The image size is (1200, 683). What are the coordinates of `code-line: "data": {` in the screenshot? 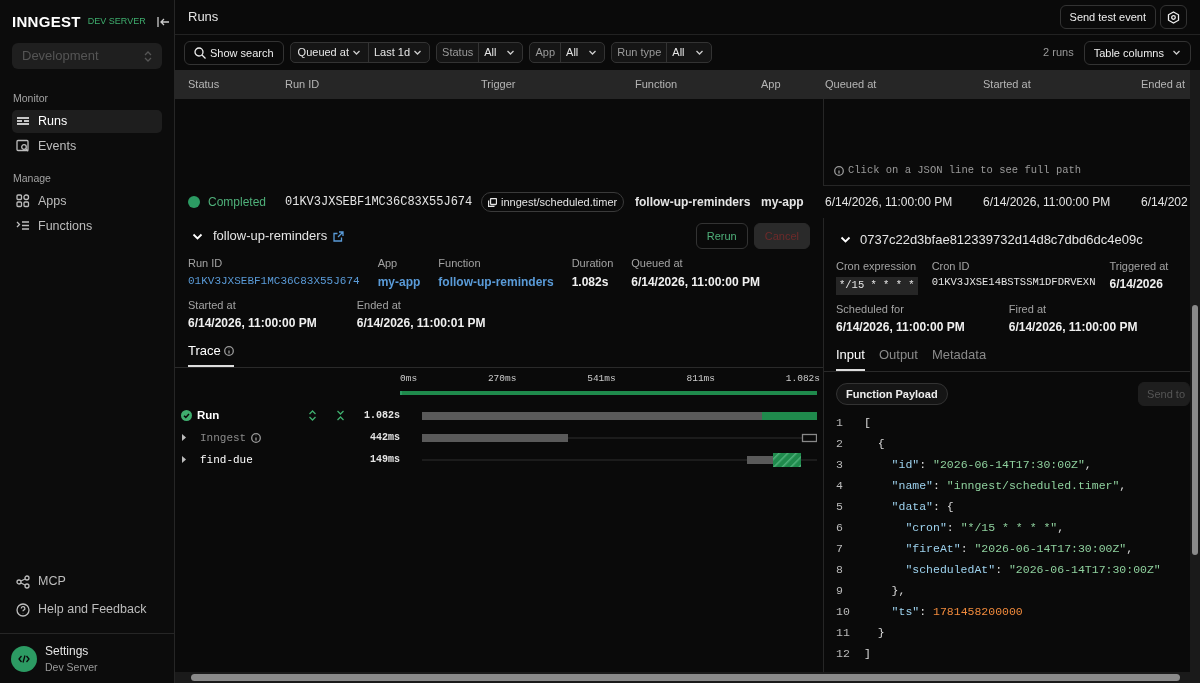 It's located at (909, 506).